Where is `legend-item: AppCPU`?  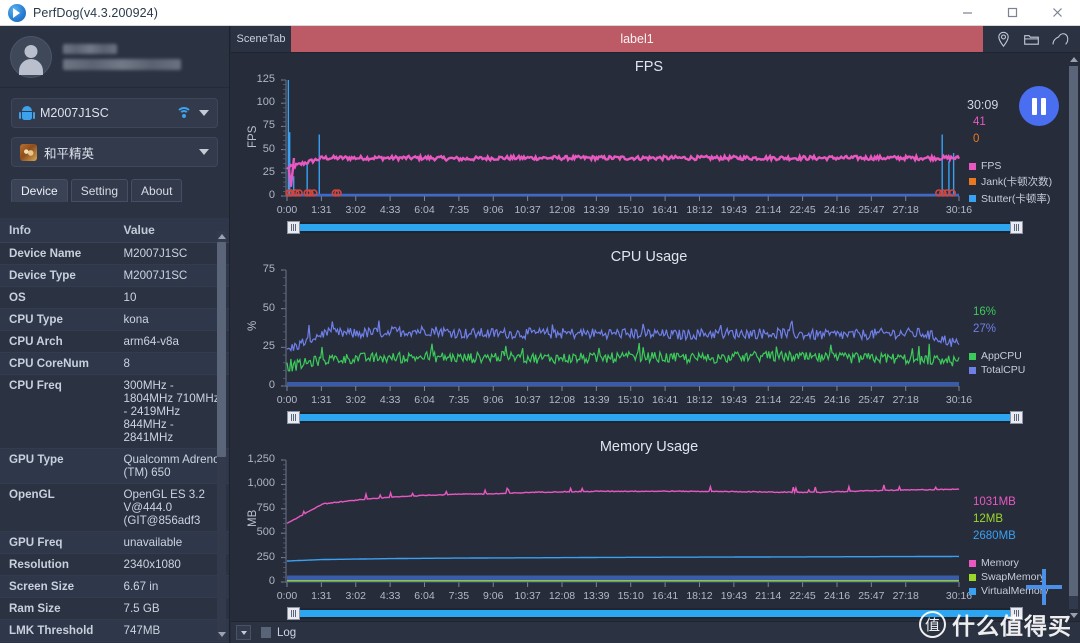
legend-item: AppCPU is located at coordinates (997, 356).